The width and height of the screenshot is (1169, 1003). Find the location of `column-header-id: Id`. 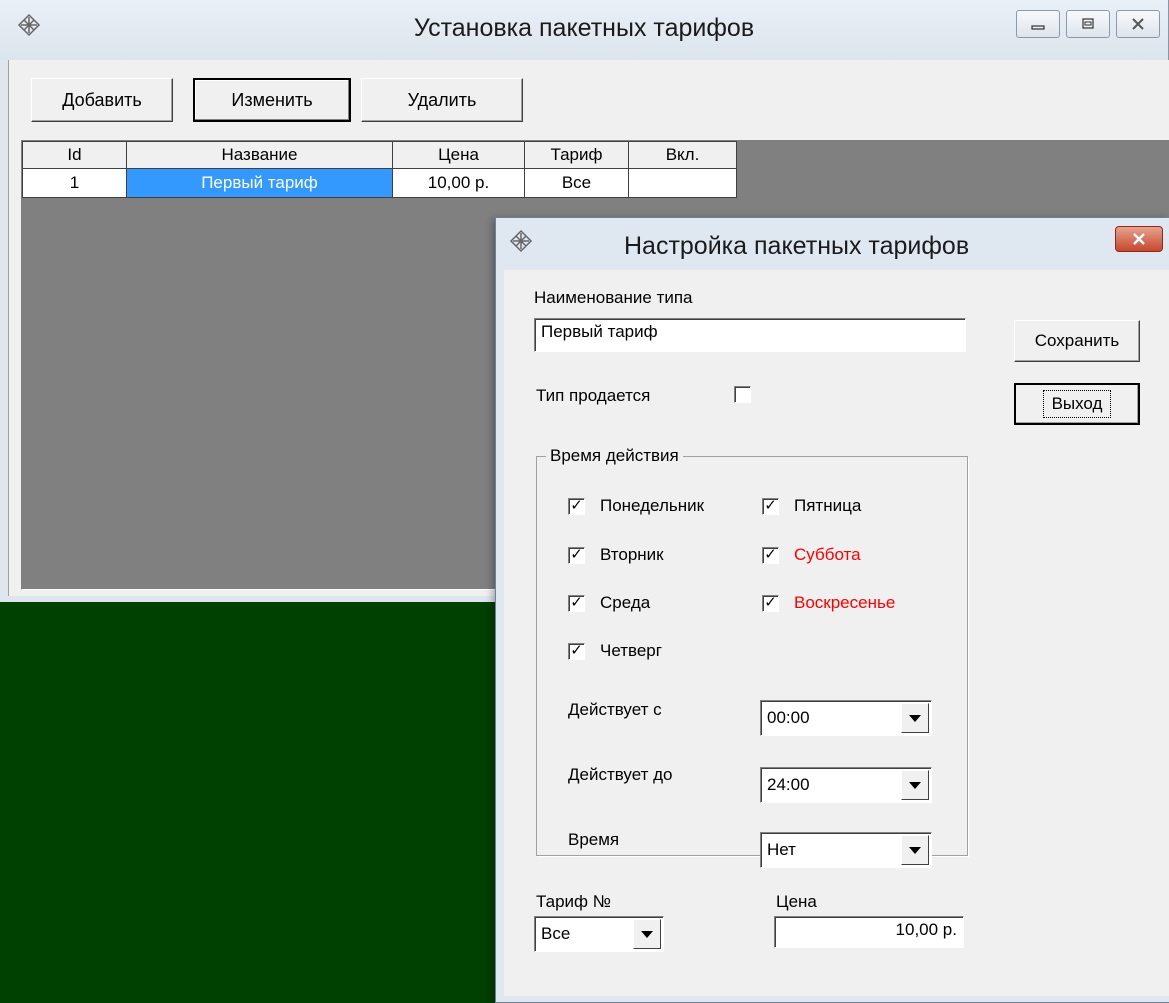

column-header-id: Id is located at coordinates (74, 155).